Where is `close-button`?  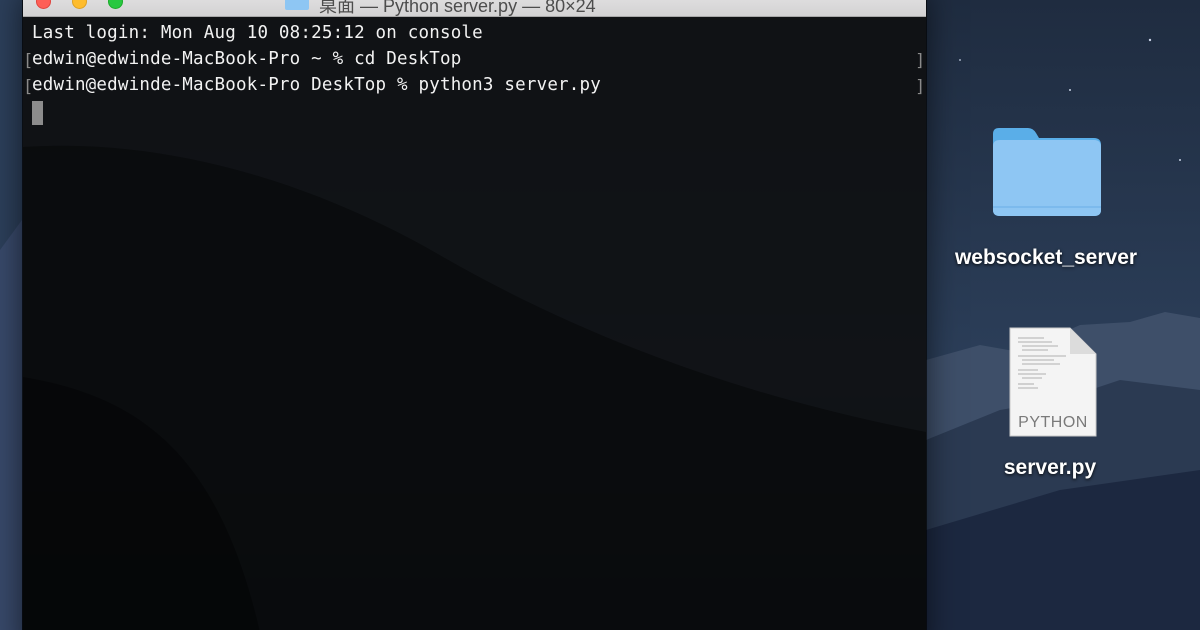 close-button is located at coordinates (43, 4).